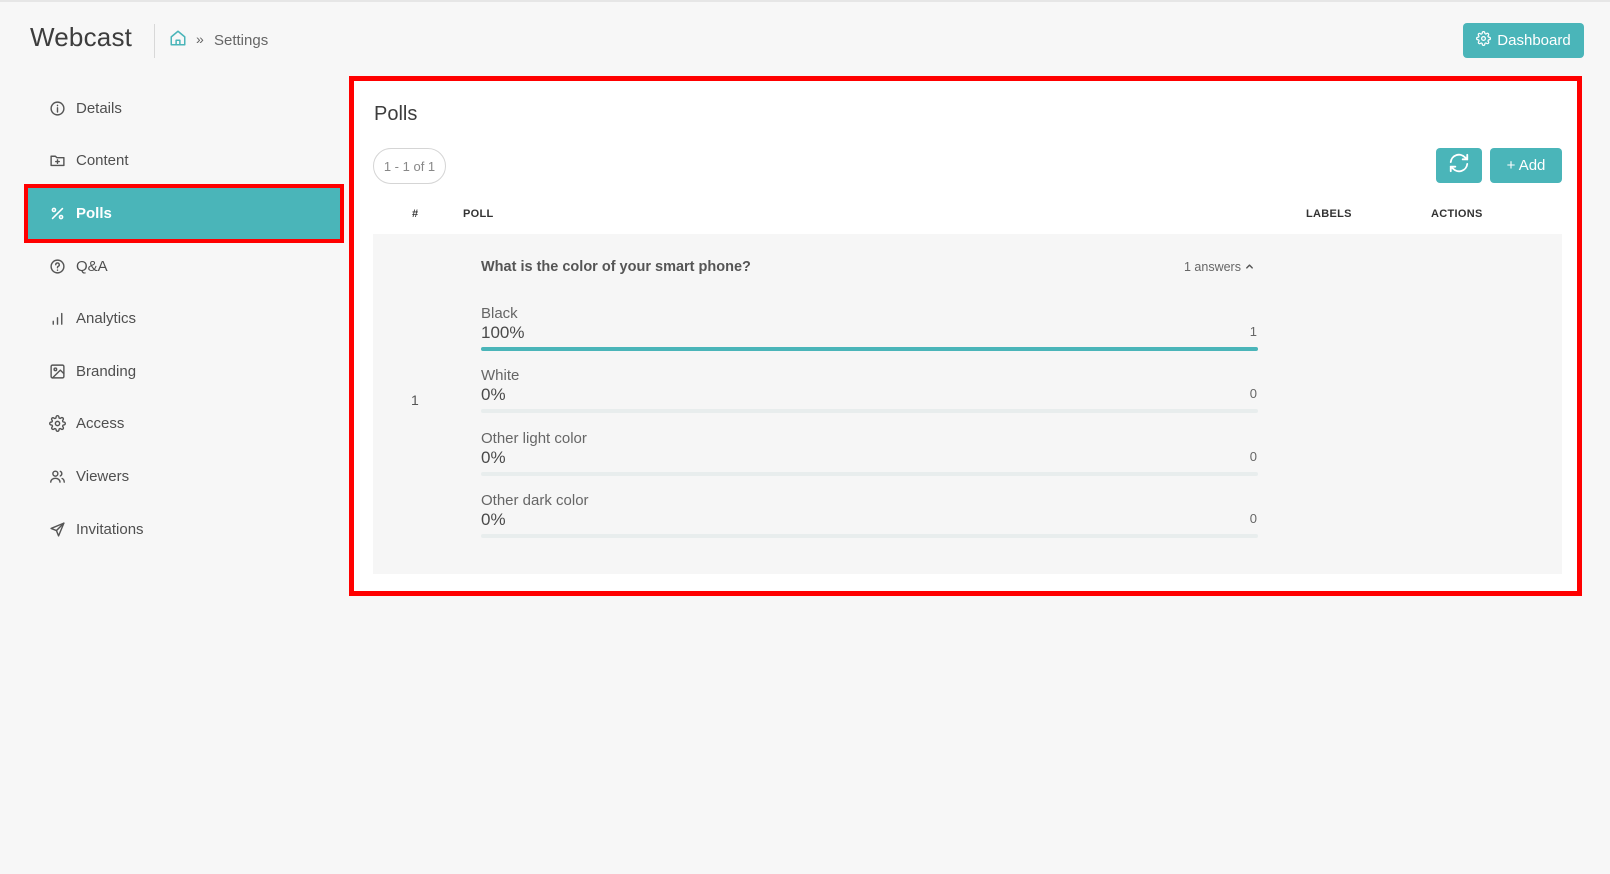 This screenshot has width=1610, height=874. I want to click on info-circle-icon, so click(57, 108).